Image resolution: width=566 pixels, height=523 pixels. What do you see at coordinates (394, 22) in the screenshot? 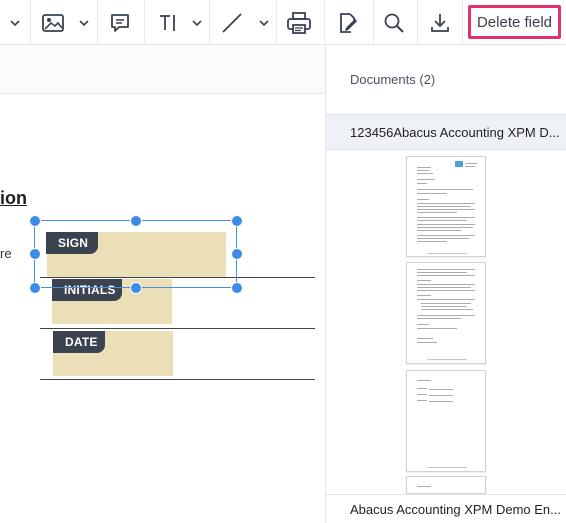
I see `search-icon` at bounding box center [394, 22].